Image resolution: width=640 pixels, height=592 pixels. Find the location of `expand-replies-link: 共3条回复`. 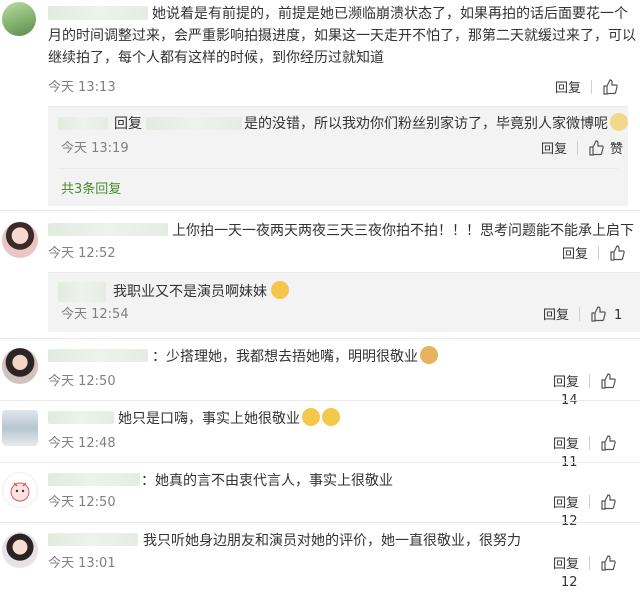

expand-replies-link: 共3条回复 is located at coordinates (91, 187).